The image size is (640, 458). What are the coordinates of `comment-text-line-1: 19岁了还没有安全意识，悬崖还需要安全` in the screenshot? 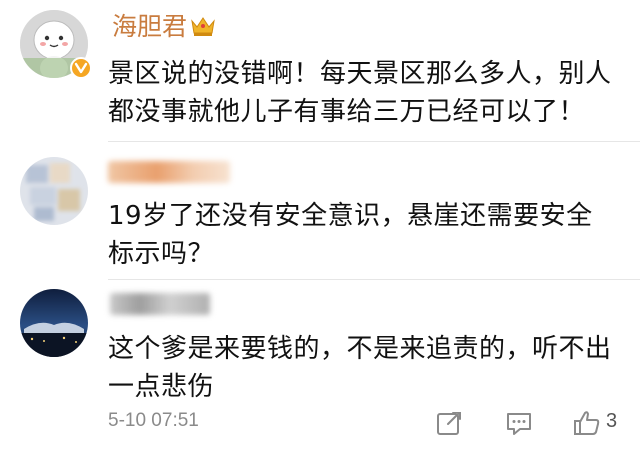 It's located at (350, 216).